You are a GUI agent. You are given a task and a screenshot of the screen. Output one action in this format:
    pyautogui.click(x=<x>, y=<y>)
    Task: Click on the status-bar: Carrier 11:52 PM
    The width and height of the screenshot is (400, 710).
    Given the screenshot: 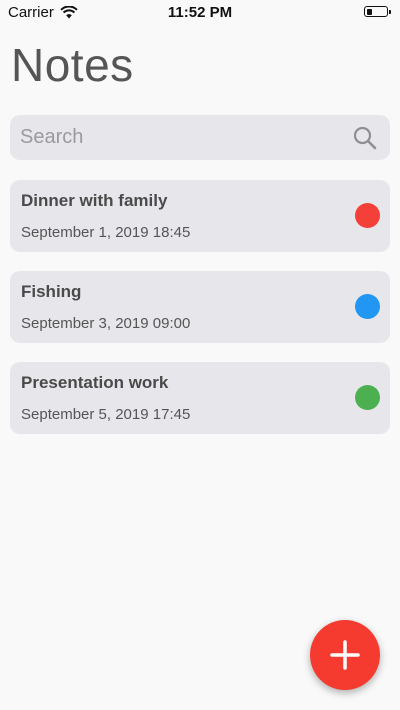 What is the action you would take?
    pyautogui.click(x=200, y=13)
    